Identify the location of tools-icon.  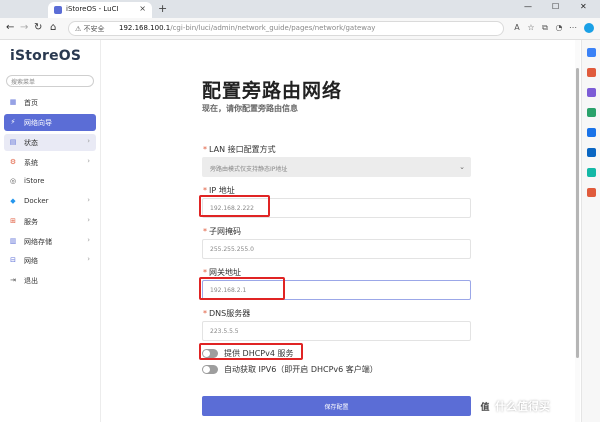
(591, 92).